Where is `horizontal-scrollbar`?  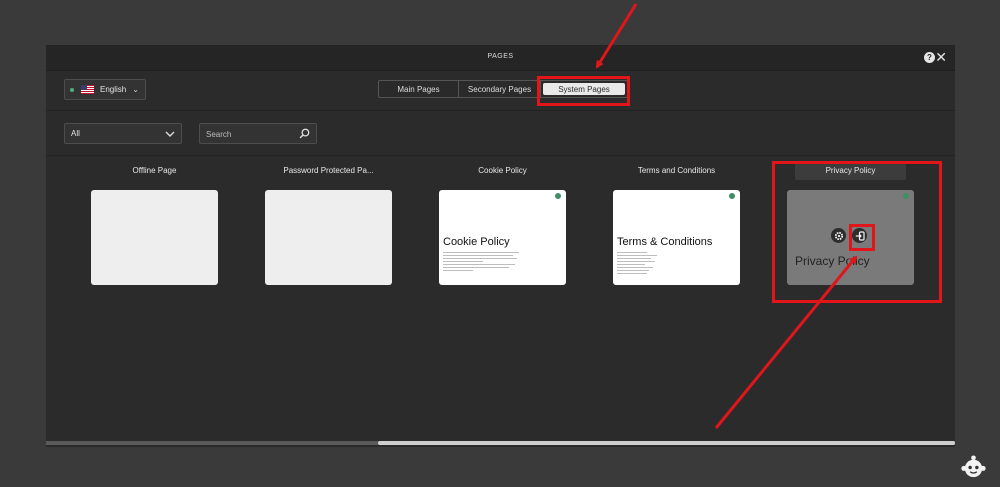
horizontal-scrollbar is located at coordinates (500, 443).